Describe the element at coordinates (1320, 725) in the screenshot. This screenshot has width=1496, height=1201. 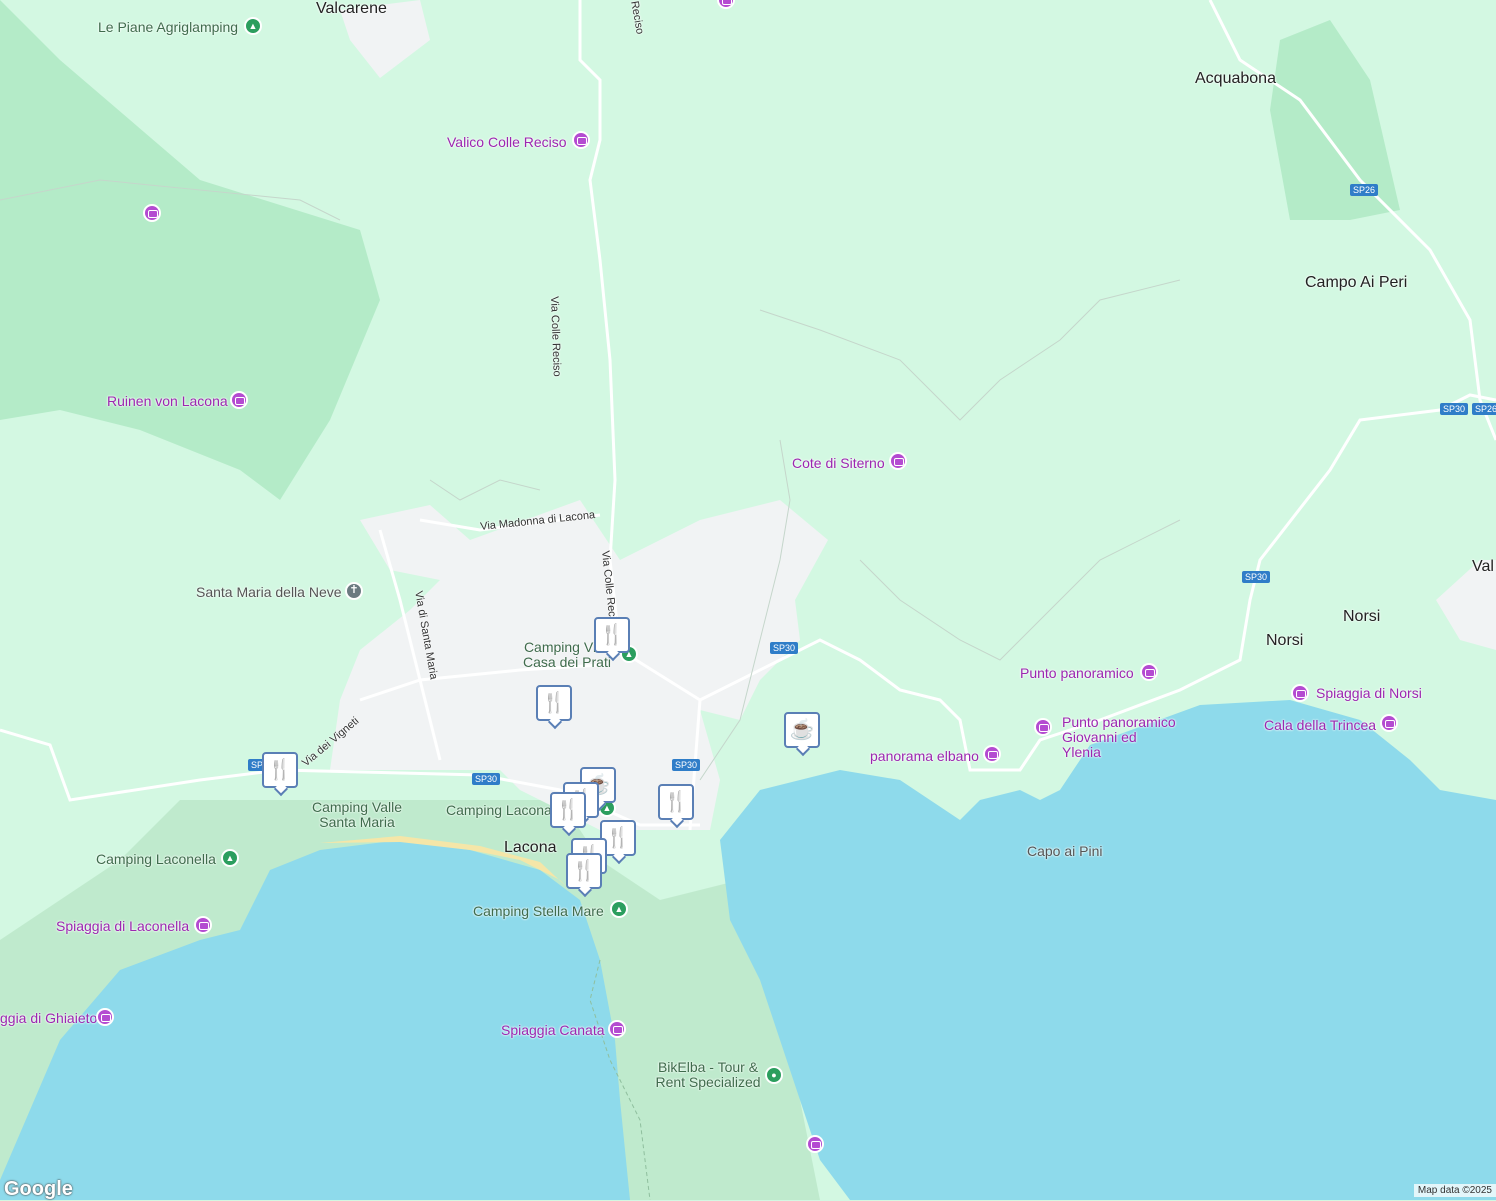
I see `poi-label: Cala della Trincea` at that location.